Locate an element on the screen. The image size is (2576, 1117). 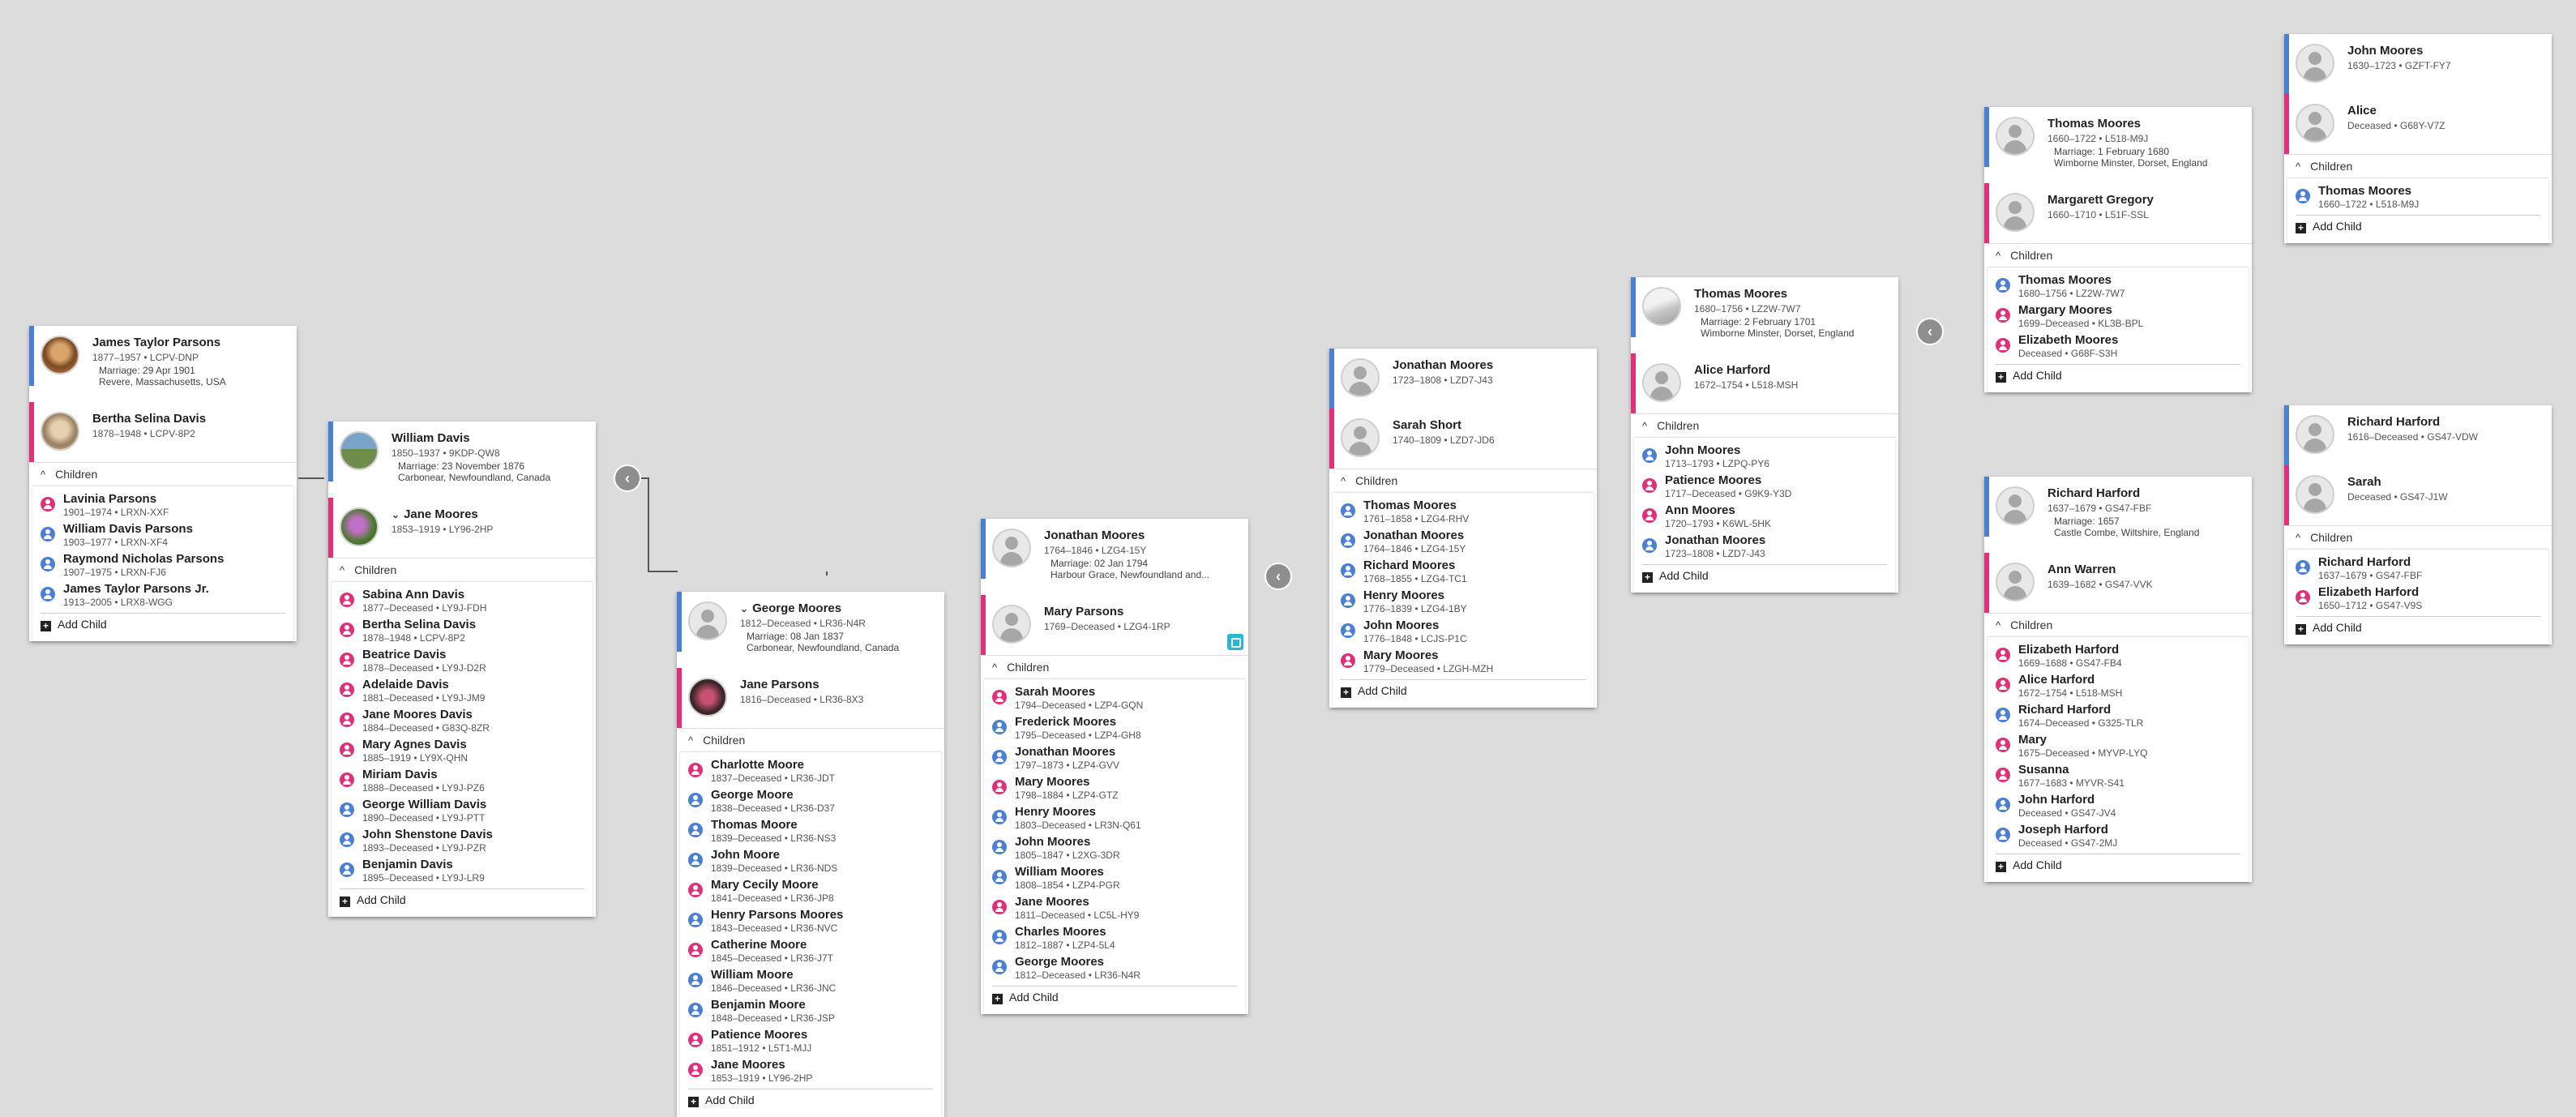
child-name: John Moores is located at coordinates (1052, 842).